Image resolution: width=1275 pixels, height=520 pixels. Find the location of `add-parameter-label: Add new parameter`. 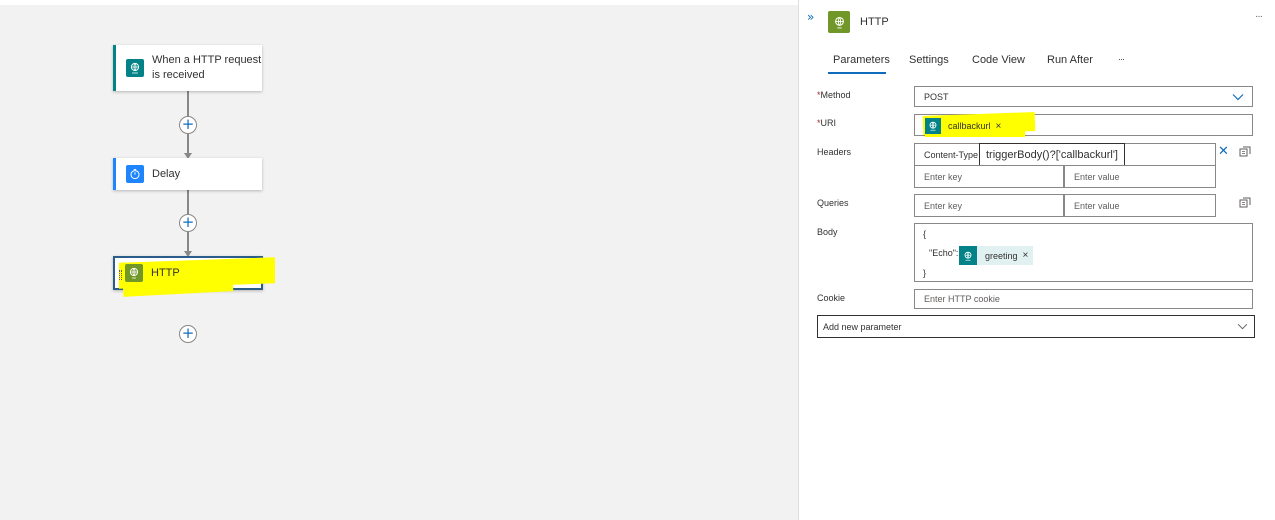

add-parameter-label: Add new parameter is located at coordinates (862, 326).